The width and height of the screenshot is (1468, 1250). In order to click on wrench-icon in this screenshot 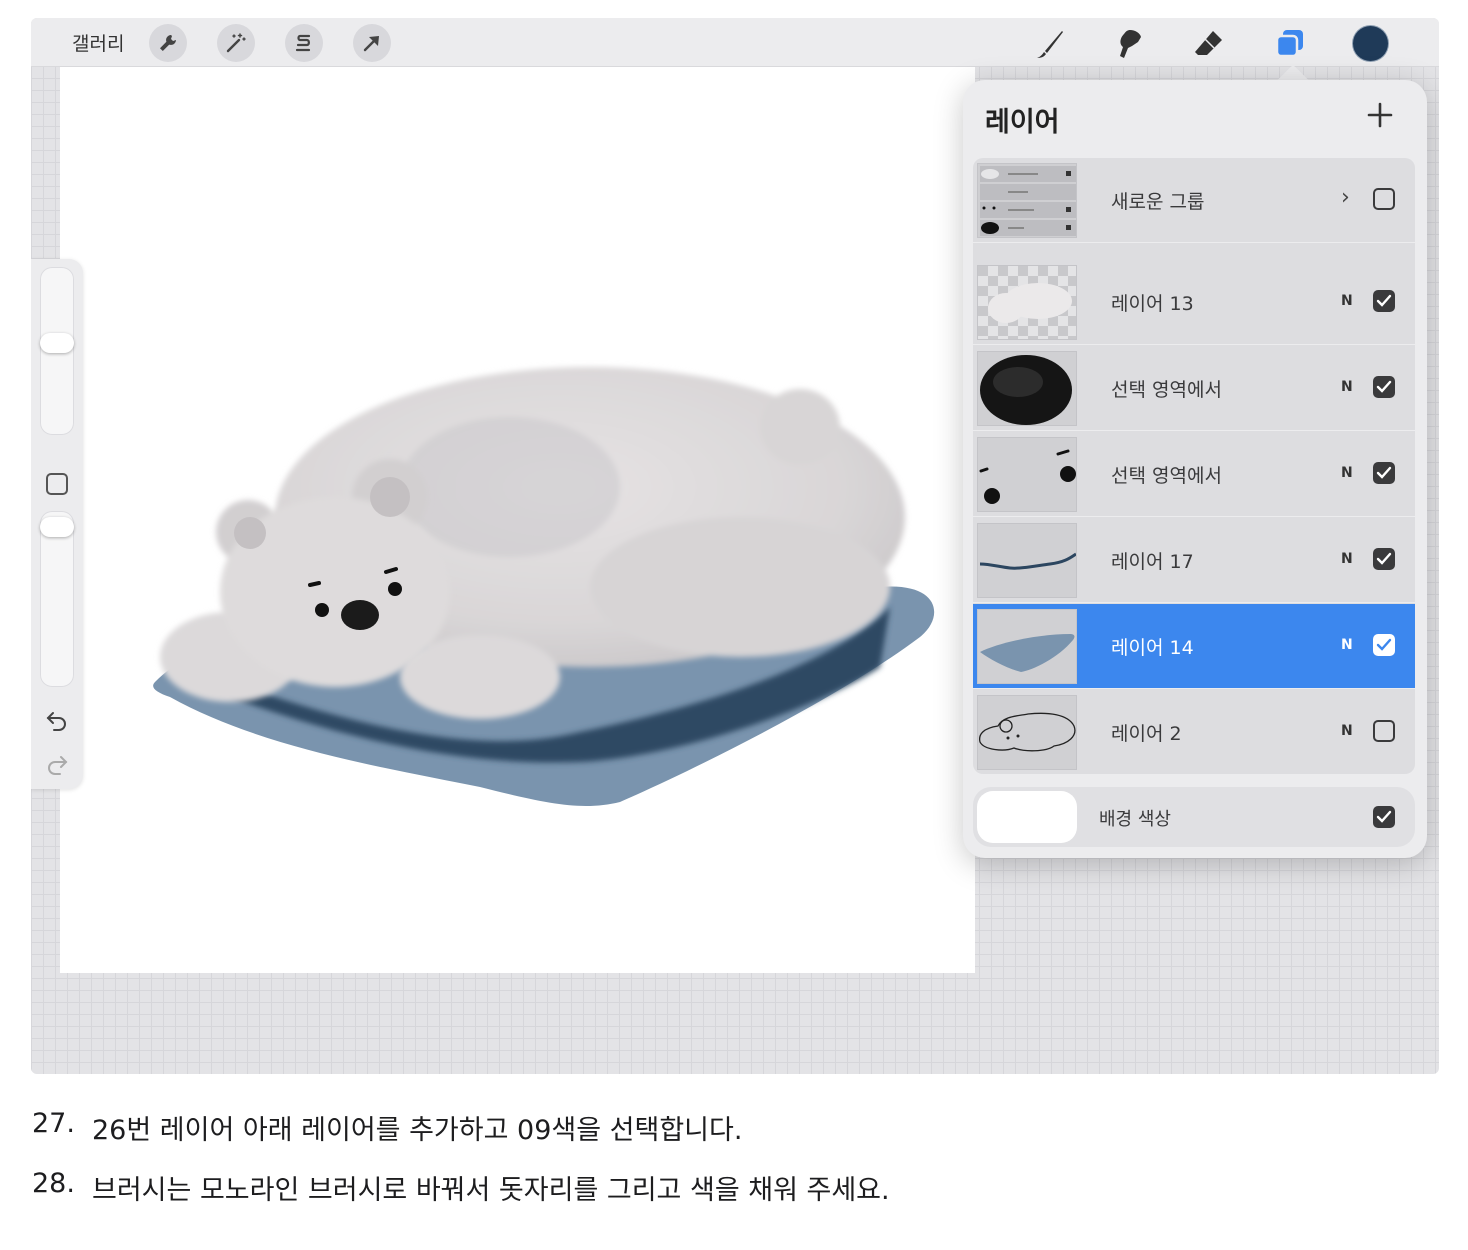, I will do `click(168, 43)`.